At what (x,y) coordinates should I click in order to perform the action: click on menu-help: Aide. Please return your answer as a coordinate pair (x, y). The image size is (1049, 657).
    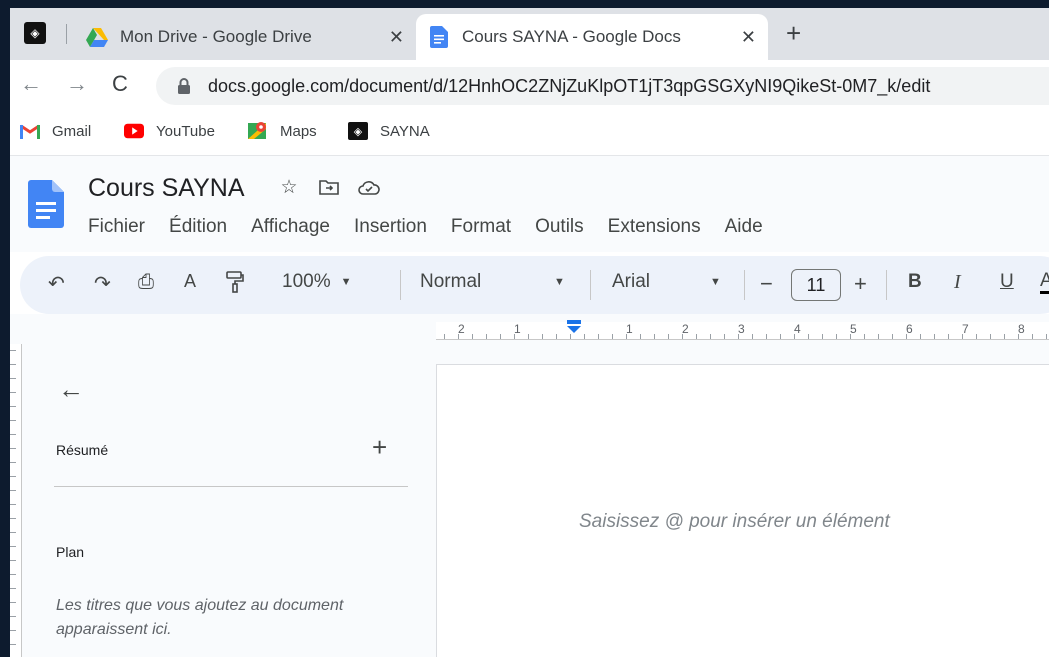
    Looking at the image, I should click on (744, 227).